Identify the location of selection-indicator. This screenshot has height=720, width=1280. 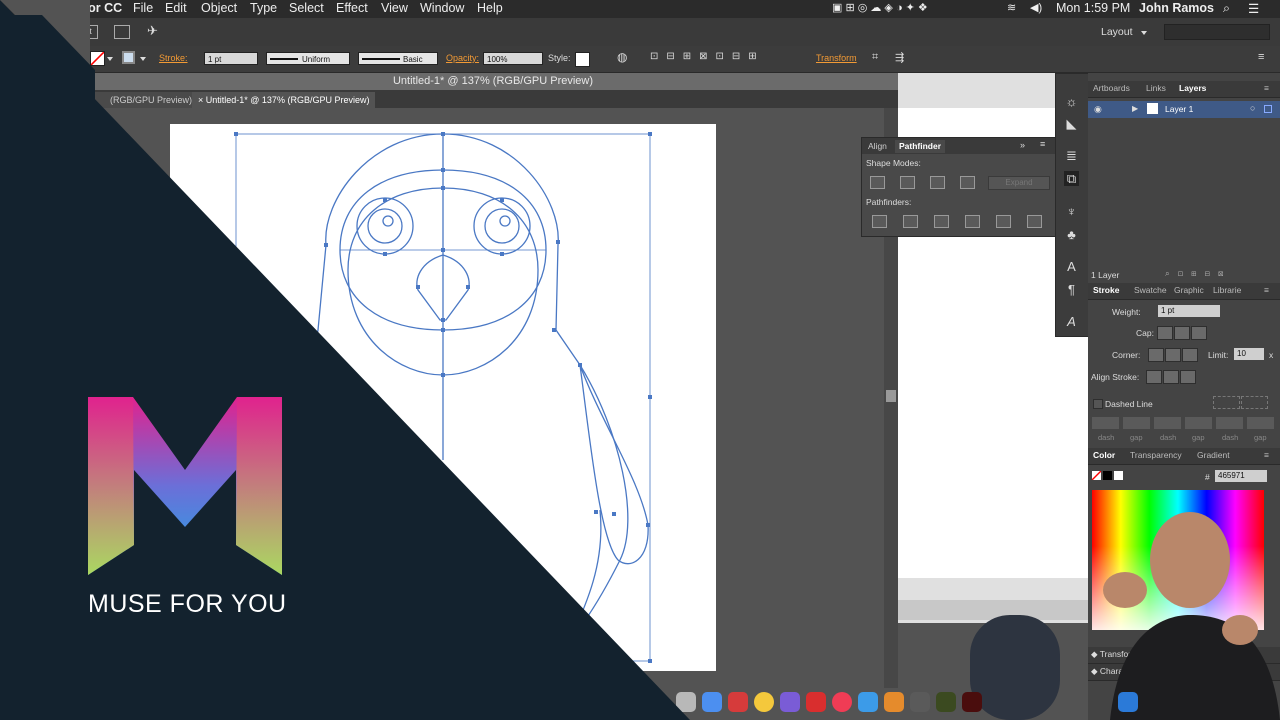
(1268, 109).